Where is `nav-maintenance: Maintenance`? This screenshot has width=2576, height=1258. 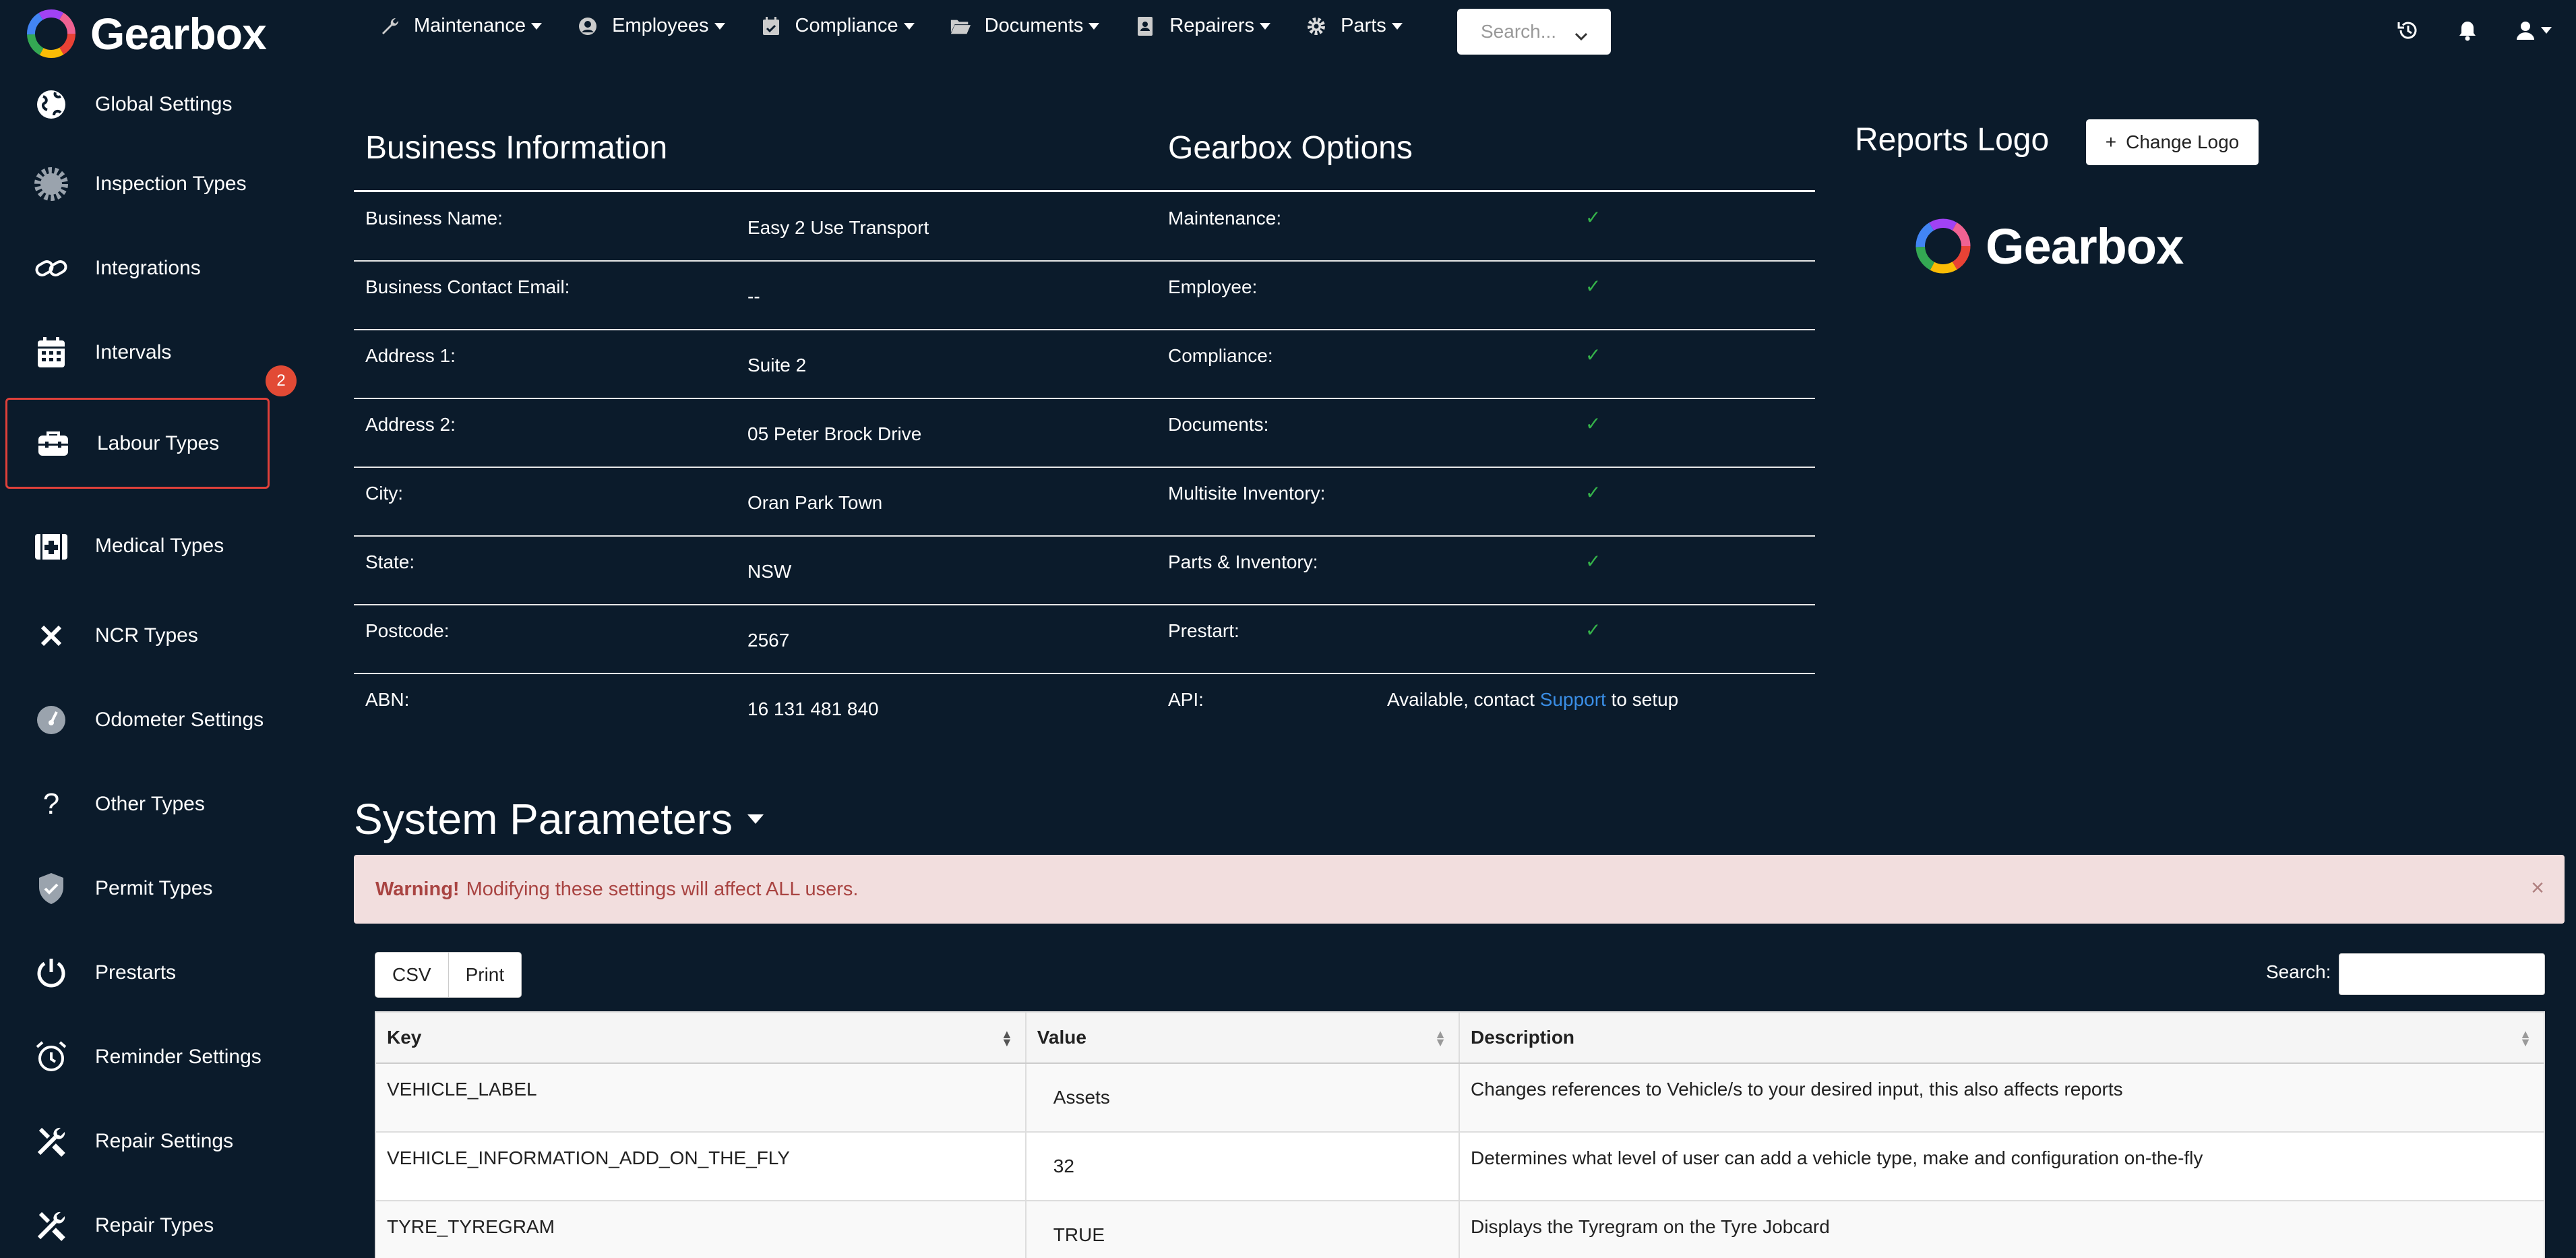
nav-maintenance: Maintenance is located at coordinates (461, 26).